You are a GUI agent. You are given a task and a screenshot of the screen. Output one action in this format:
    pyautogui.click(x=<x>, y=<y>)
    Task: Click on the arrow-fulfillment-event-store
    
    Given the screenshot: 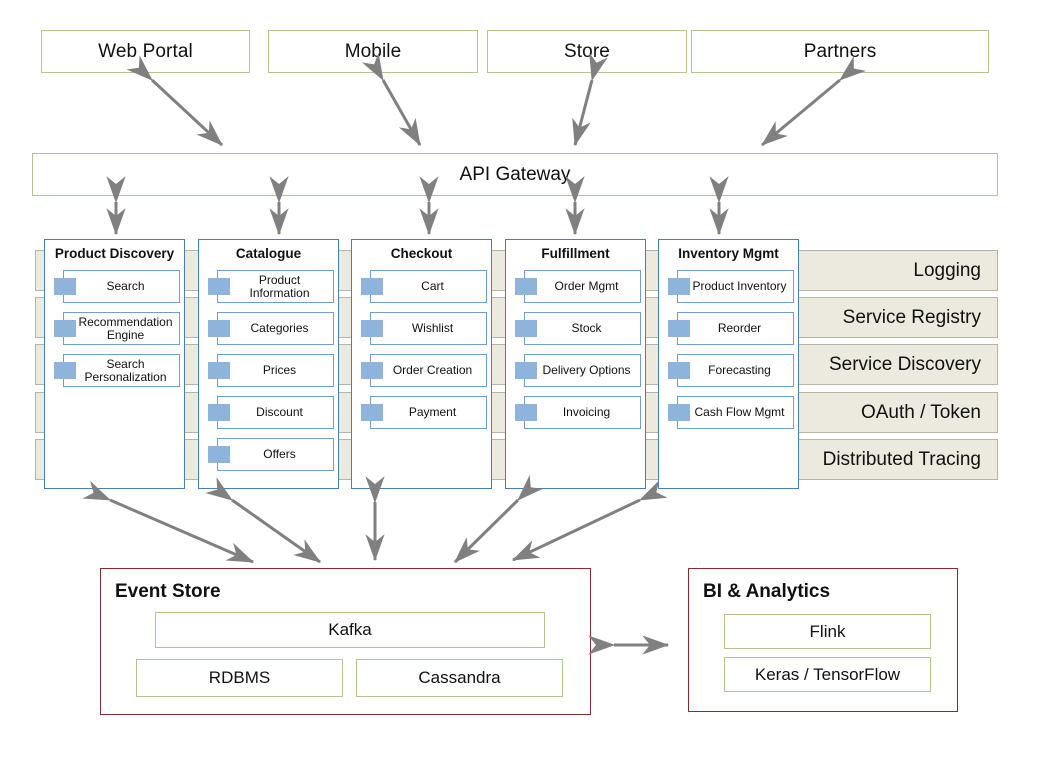 What is the action you would take?
    pyautogui.click(x=498, y=519)
    